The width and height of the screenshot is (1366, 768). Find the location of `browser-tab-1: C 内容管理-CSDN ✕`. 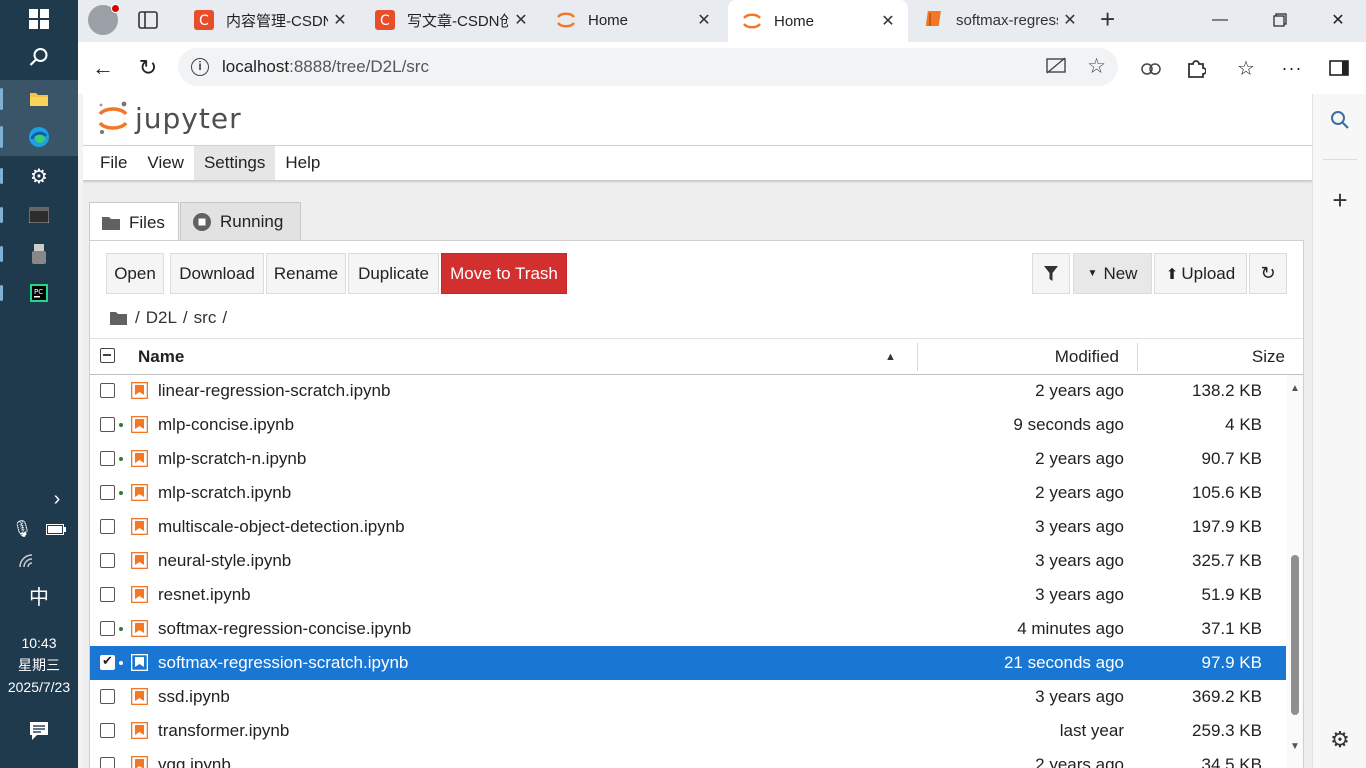

browser-tab-1: C 内容管理-CSDN ✕ is located at coordinates (270, 20).